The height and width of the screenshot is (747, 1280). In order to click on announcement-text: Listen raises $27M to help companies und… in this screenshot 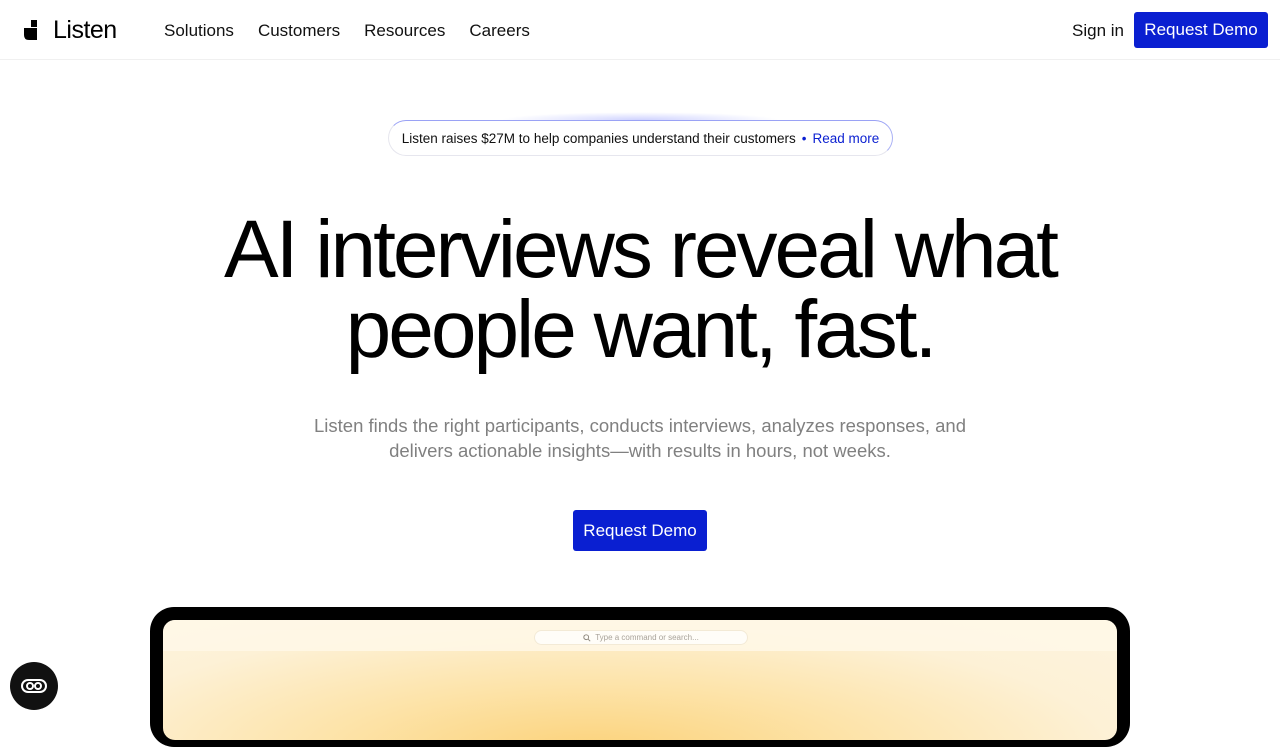, I will do `click(598, 138)`.